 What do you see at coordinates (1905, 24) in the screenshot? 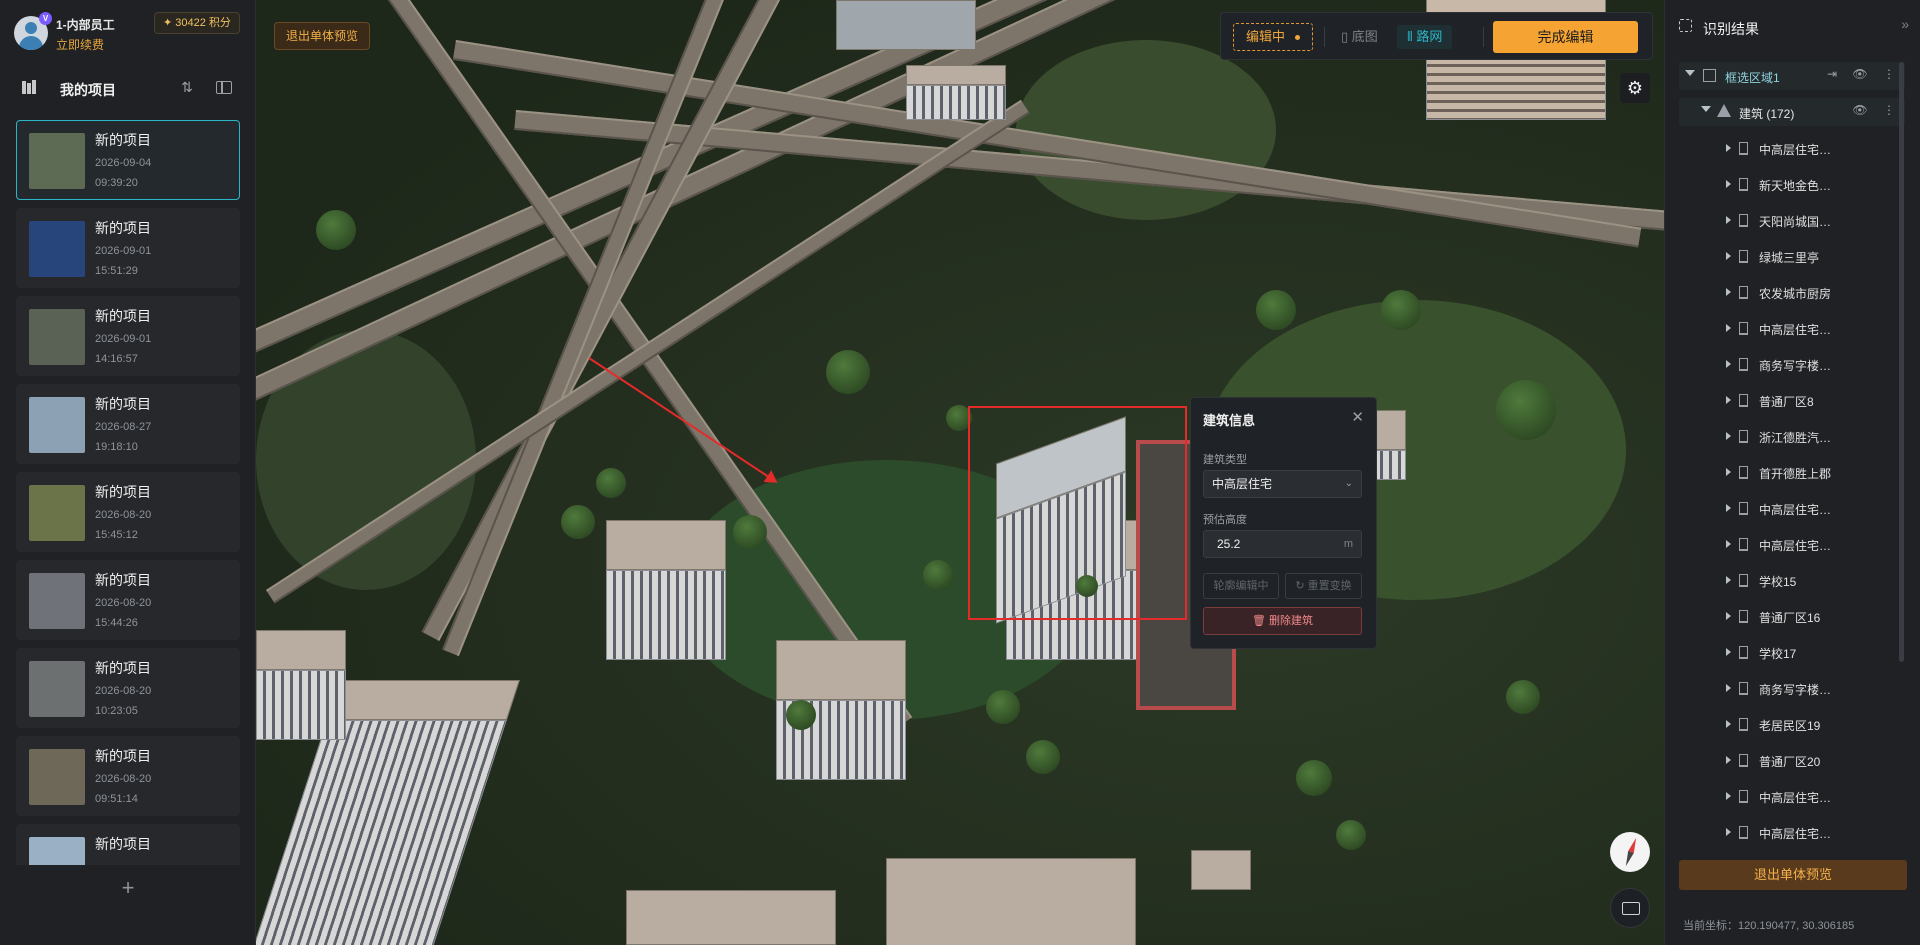
I see `collapse-icon: »` at bounding box center [1905, 24].